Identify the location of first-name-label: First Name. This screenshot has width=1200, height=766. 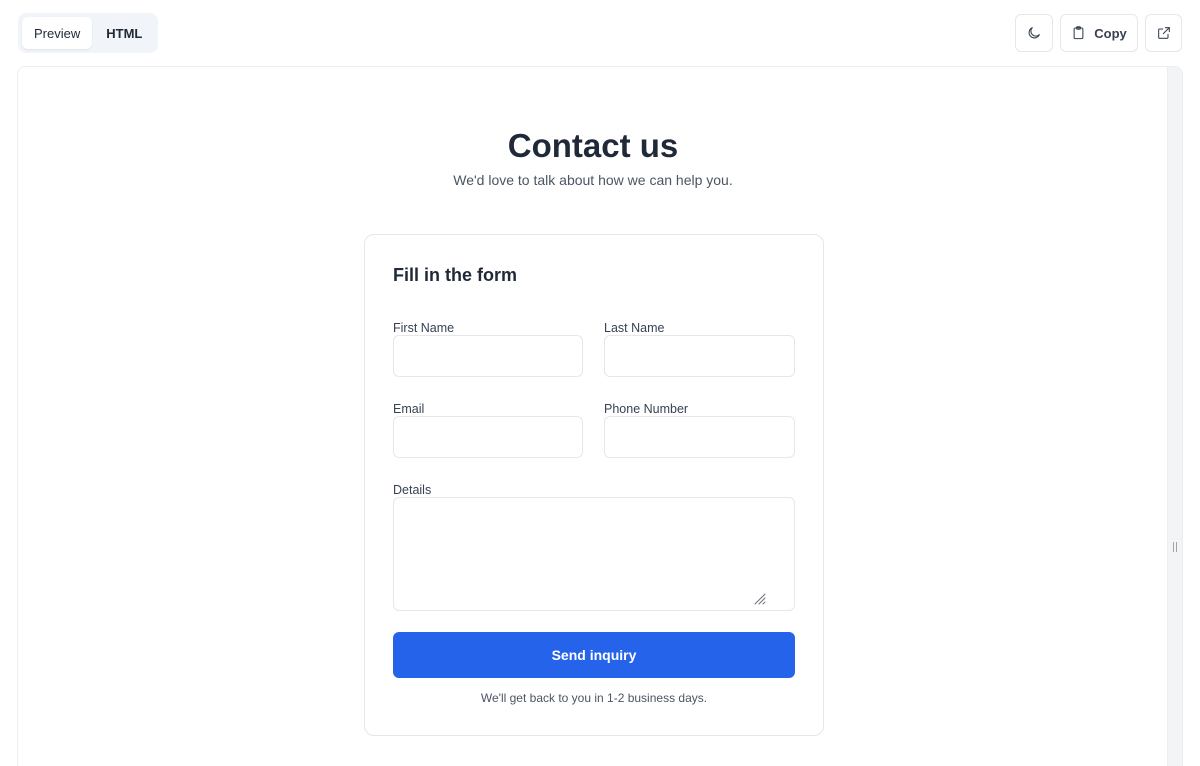
(424, 328).